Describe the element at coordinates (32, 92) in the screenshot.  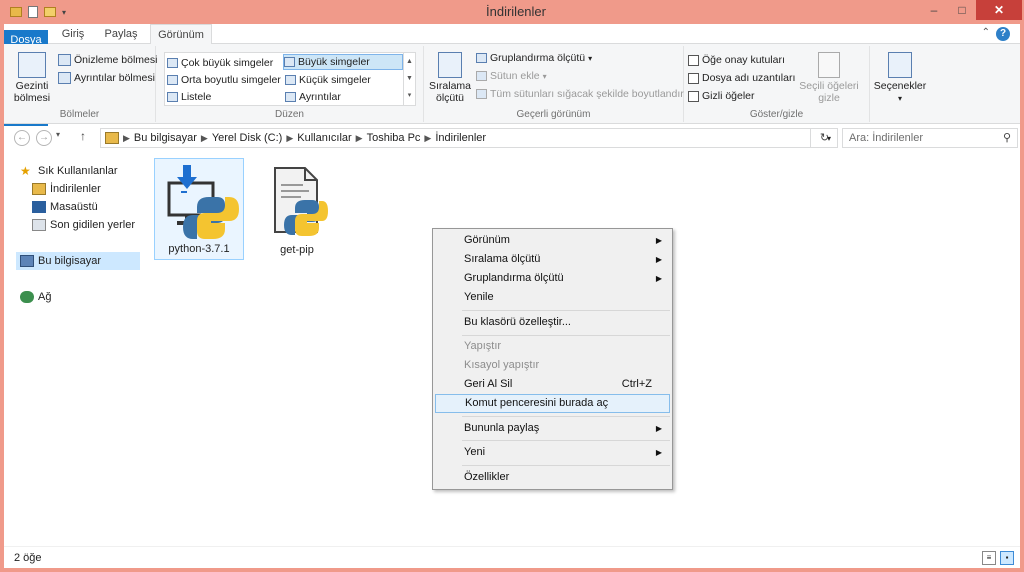
I see `nav-pane-label: Gezinti bölmesi` at that location.